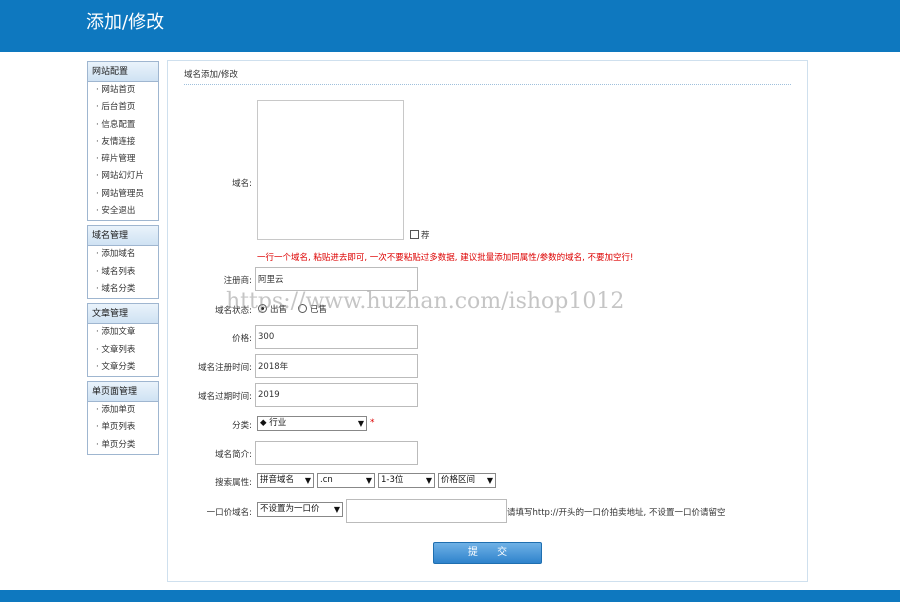 The width and height of the screenshot is (900, 602). What do you see at coordinates (425, 236) in the screenshot?
I see `recommend-label: 荐` at bounding box center [425, 236].